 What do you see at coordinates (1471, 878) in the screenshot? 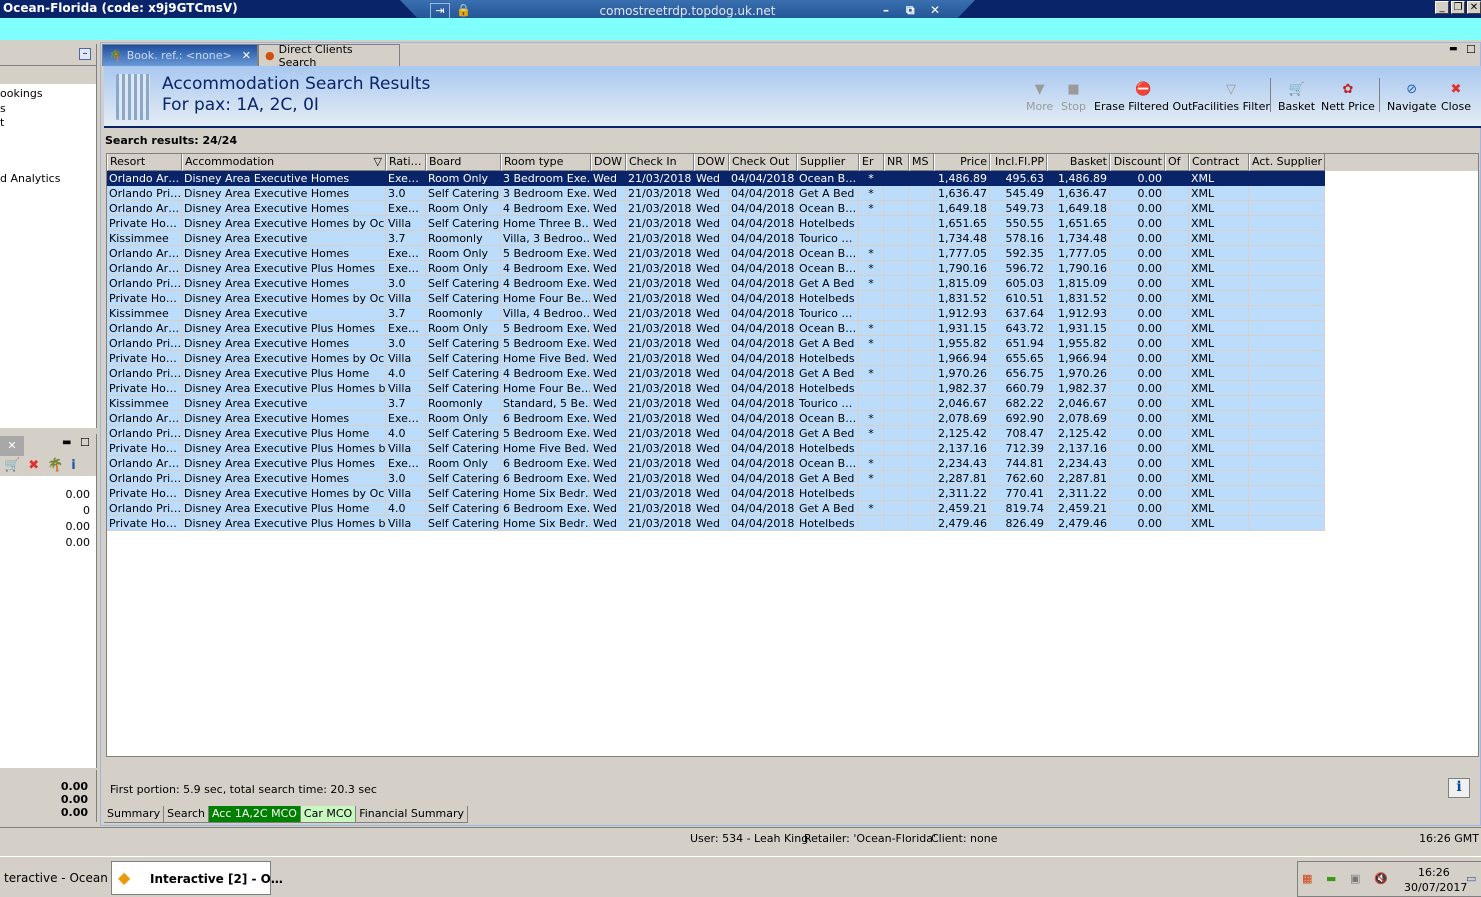
I see `show-desktop-icon: ▭` at bounding box center [1471, 878].